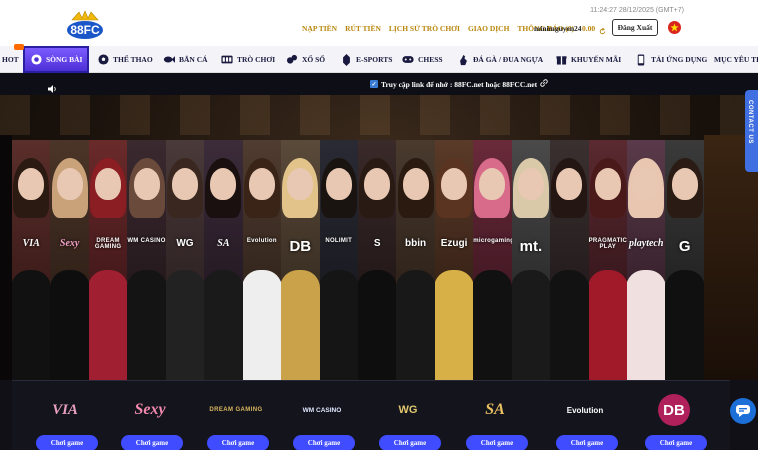 This screenshot has width=758, height=450. What do you see at coordinates (492, 260) in the screenshot?
I see `dealer-strip: microgaming` at bounding box center [492, 260].